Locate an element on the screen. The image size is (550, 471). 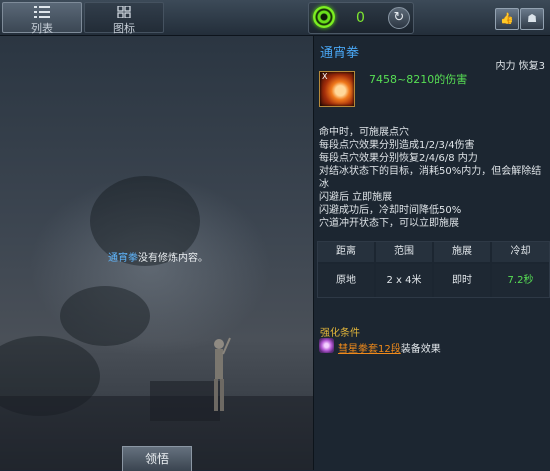
tab-icons: 图标 is located at coordinates (124, 18).